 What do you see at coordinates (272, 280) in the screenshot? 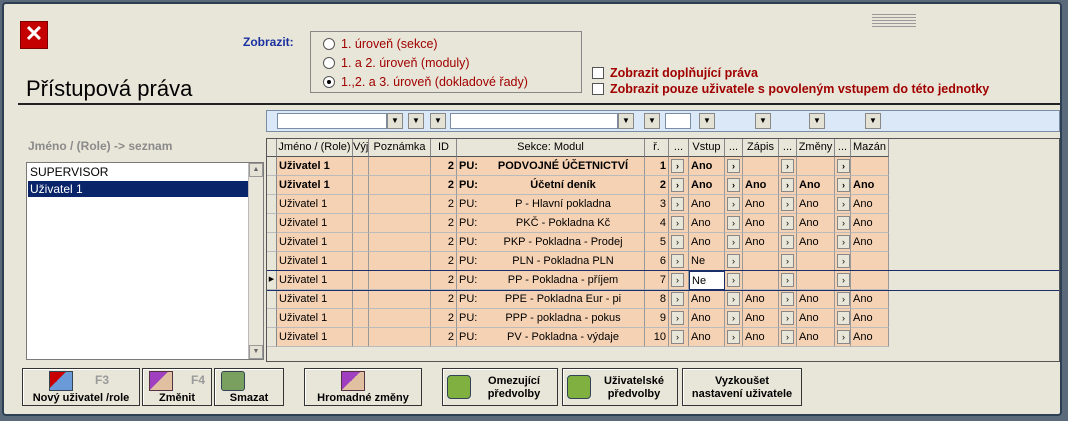
I see `row-pointer-icon: ▶` at bounding box center [272, 280].